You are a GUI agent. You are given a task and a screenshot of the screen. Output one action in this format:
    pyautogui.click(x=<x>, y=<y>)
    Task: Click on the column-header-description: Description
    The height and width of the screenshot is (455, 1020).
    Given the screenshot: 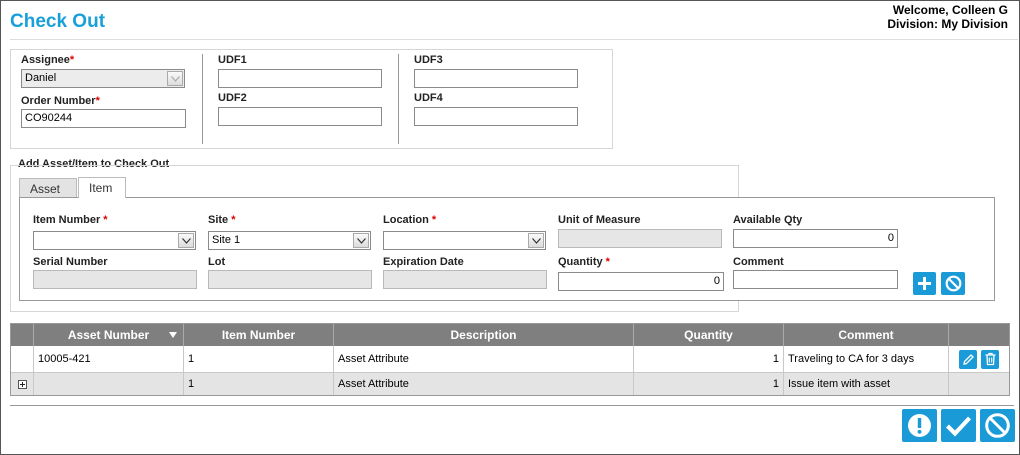 What is the action you would take?
    pyautogui.click(x=484, y=335)
    